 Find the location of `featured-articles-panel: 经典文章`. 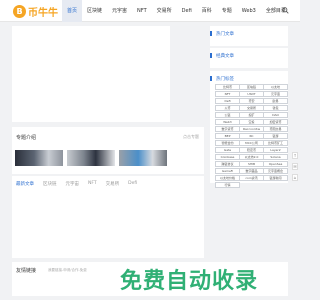

featured-articles-panel: 经典文章 is located at coordinates (249, 58).